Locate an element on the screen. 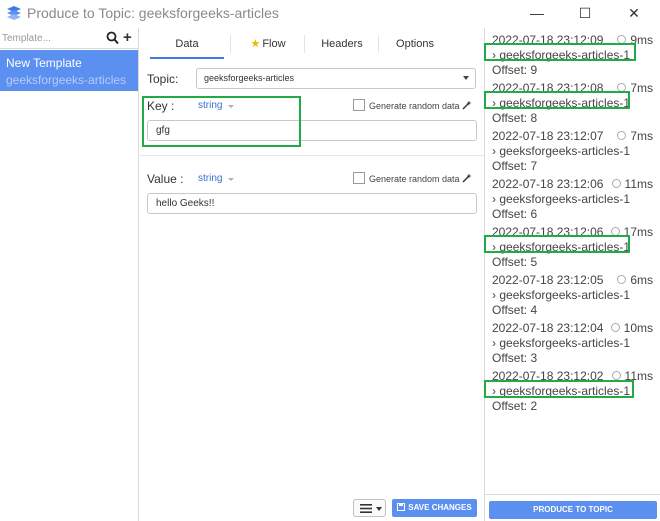 This screenshot has width=660, height=521. tab-flow-label: Flow is located at coordinates (274, 44).